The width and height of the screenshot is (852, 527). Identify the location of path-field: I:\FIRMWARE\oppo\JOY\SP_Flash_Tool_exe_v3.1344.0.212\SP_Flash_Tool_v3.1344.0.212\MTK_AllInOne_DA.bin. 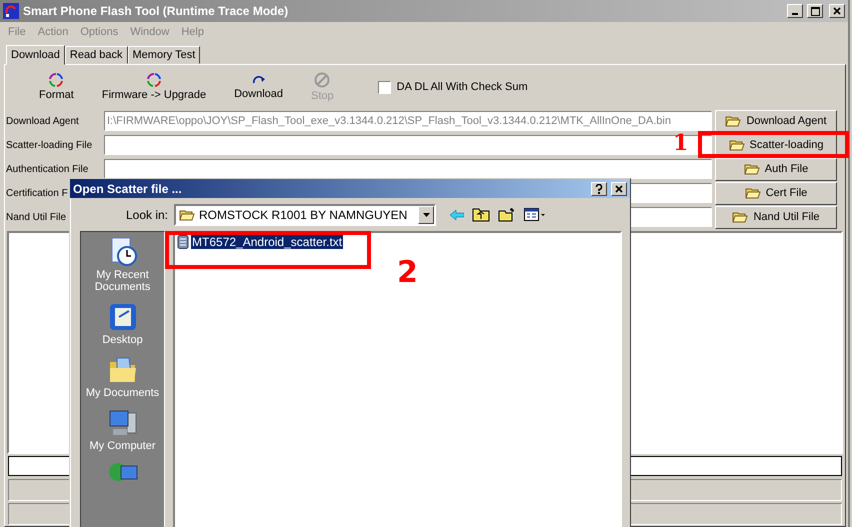
(408, 121).